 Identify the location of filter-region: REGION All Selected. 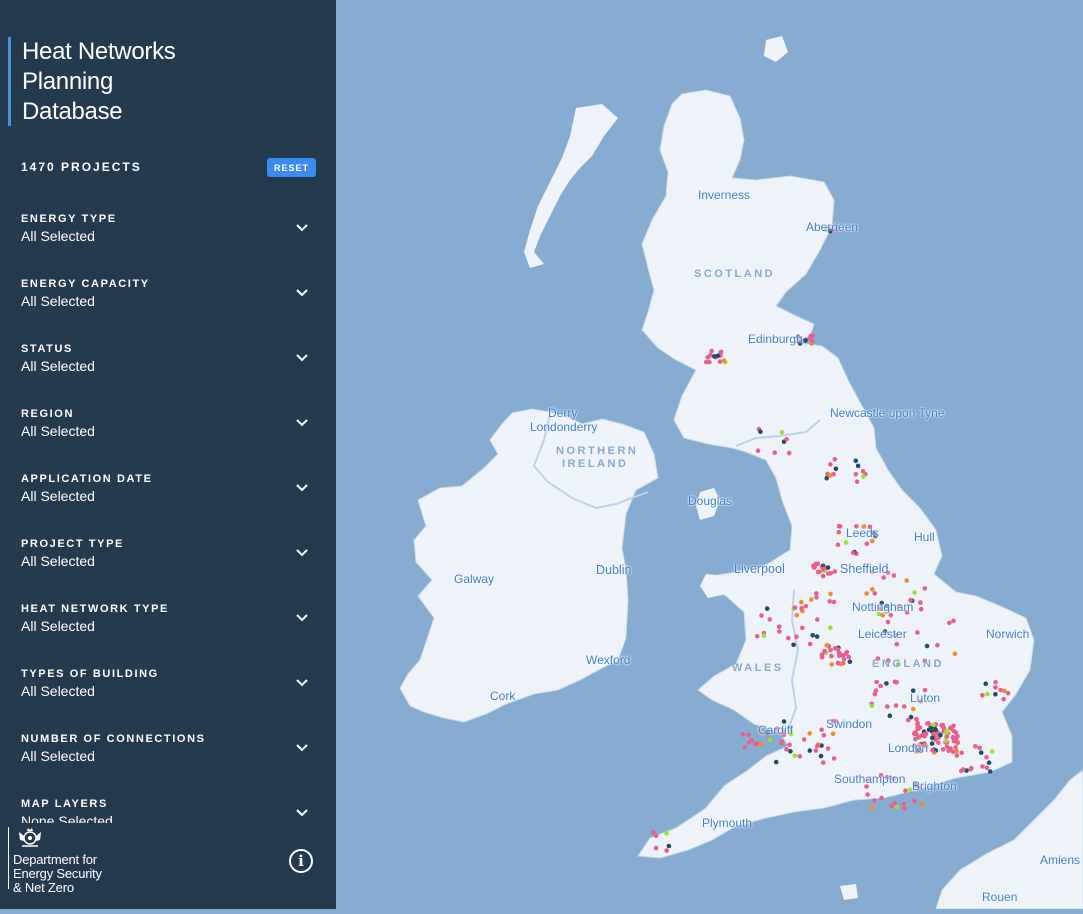
(168, 423).